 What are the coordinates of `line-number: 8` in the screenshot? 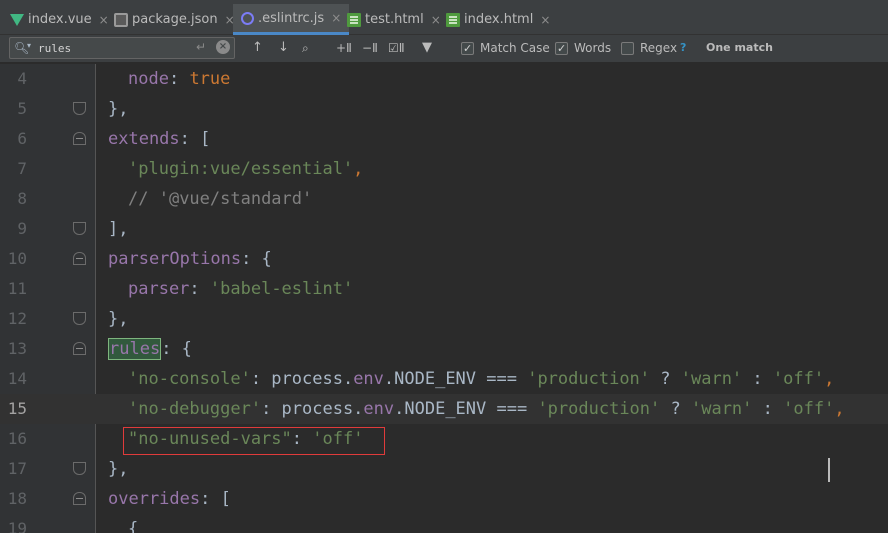 It's located at (22, 198).